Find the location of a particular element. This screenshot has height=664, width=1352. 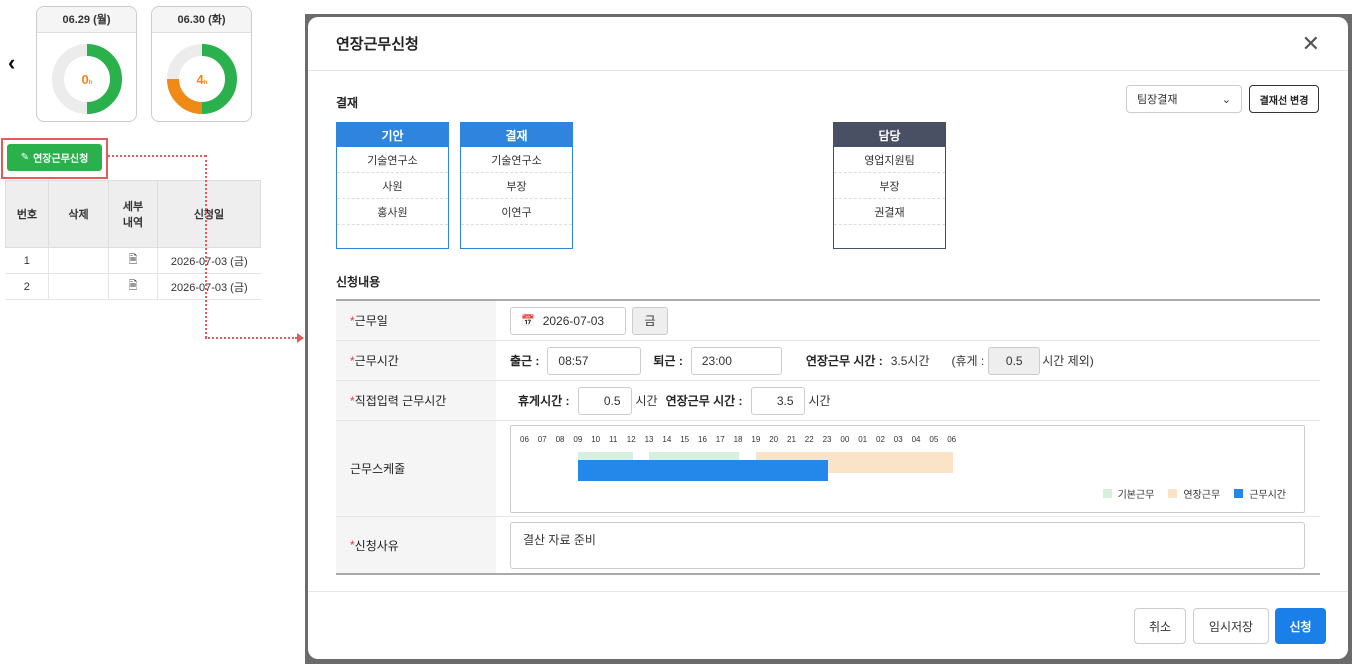

donut-chart: 4h is located at coordinates (202, 79).